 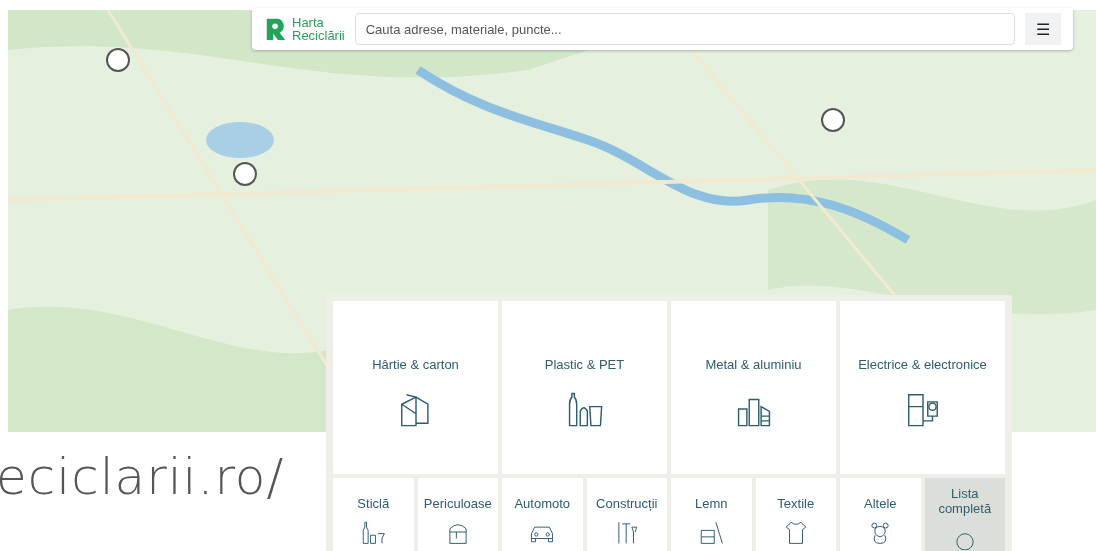 What do you see at coordinates (964, 514) in the screenshot?
I see `full-list-tile: Lista completă` at bounding box center [964, 514].